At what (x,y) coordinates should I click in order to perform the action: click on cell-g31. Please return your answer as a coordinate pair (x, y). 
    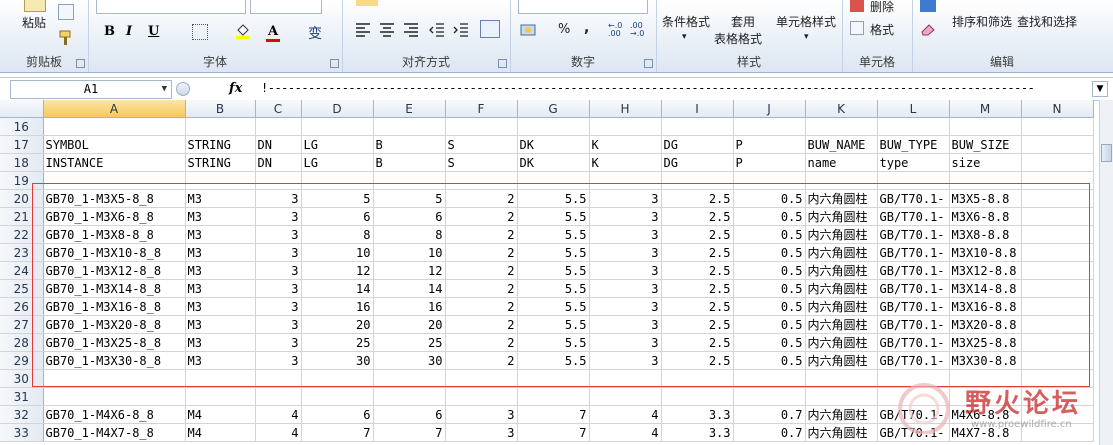
    Looking at the image, I should click on (553, 396).